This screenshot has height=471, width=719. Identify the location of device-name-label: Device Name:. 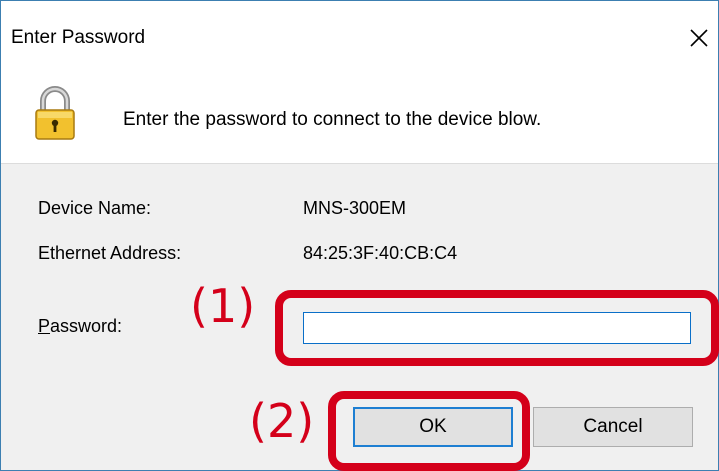
(95, 208).